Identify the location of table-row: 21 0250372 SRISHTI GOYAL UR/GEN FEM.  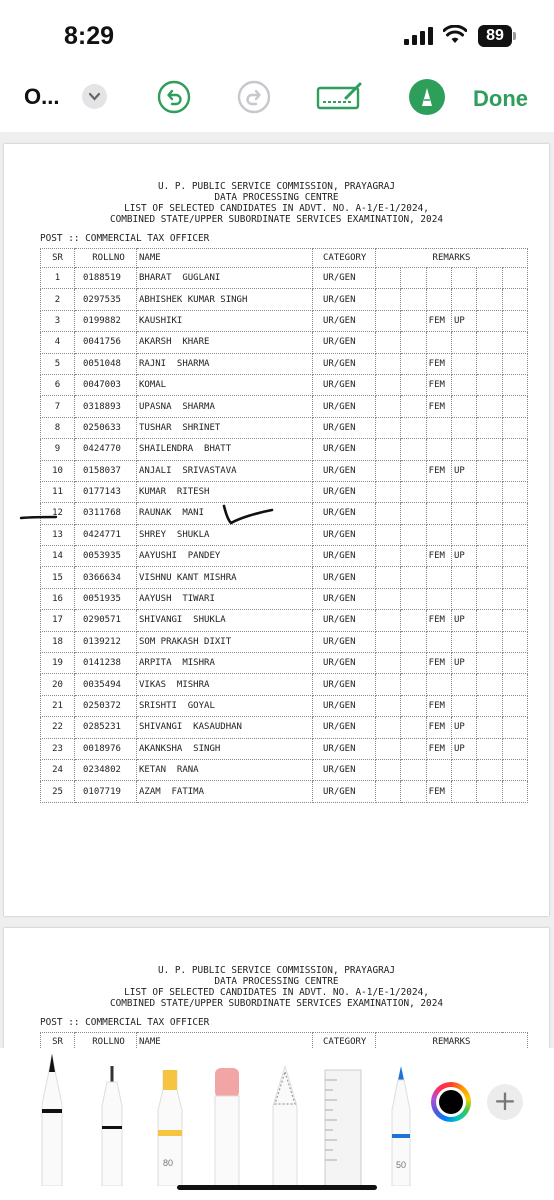
(284, 706).